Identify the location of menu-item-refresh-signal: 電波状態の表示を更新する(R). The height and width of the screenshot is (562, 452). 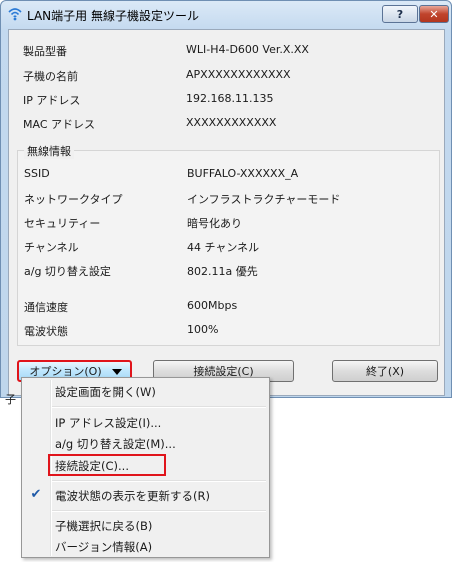
(132, 496).